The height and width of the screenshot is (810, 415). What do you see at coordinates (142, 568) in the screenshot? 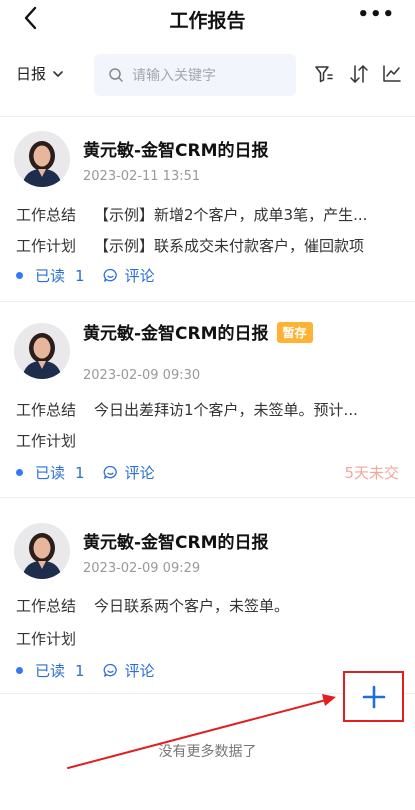
I see `report-time: 2023-02-09 09:29` at bounding box center [142, 568].